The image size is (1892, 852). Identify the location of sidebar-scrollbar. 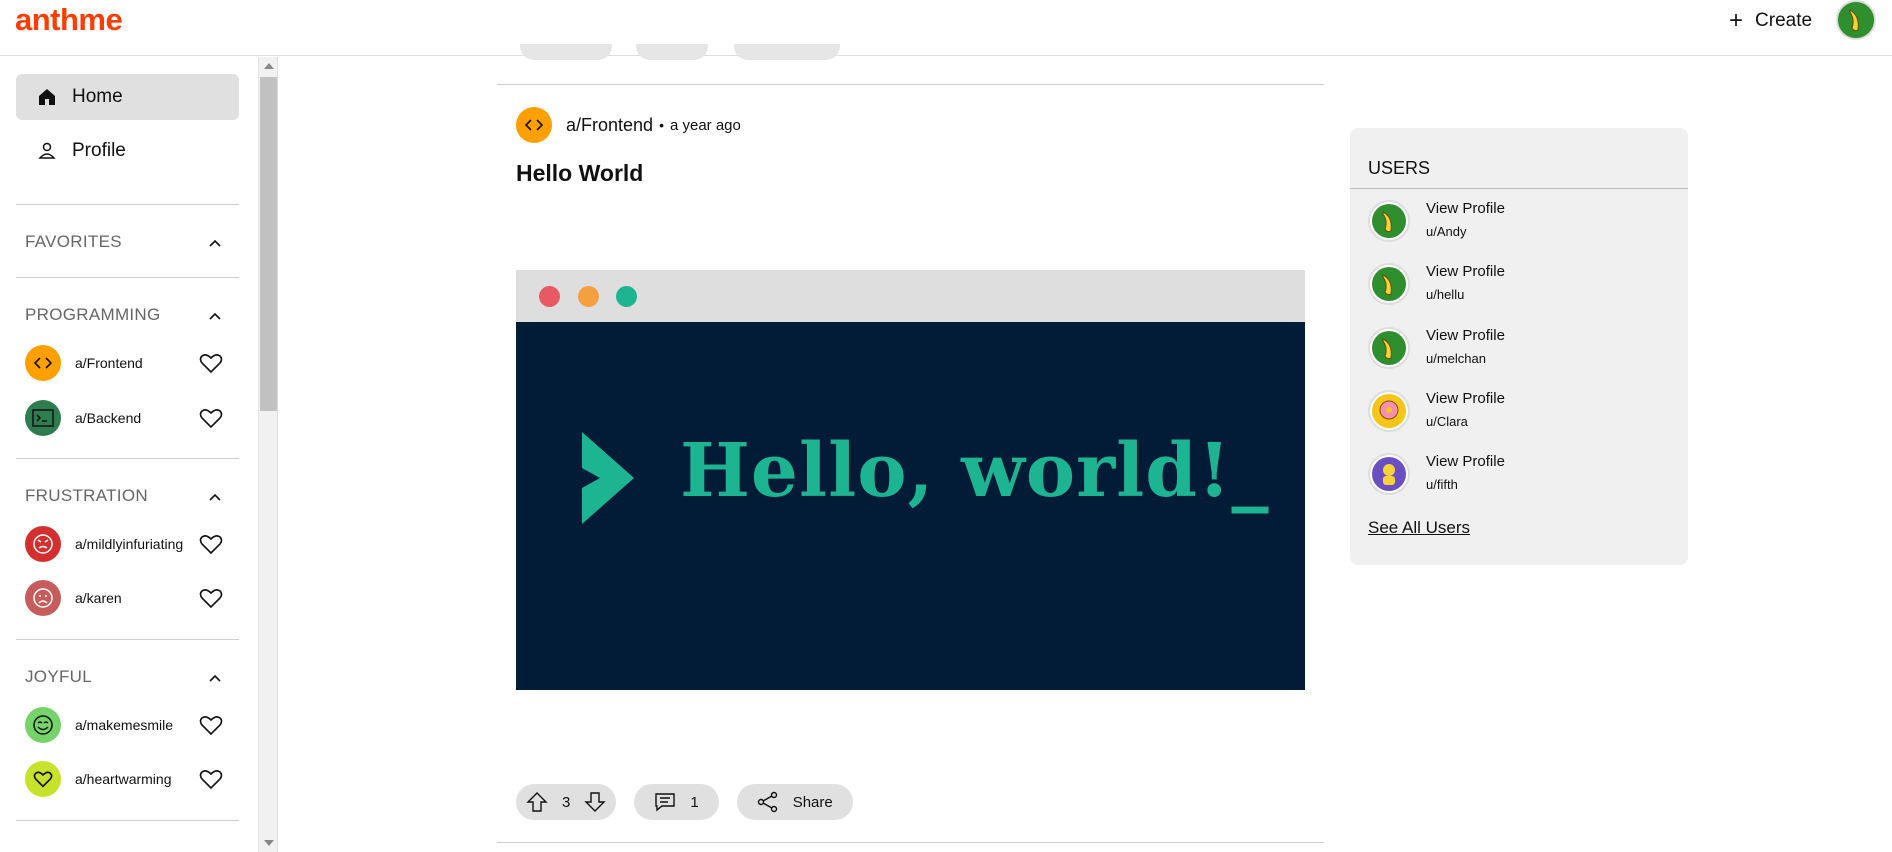
(268, 454).